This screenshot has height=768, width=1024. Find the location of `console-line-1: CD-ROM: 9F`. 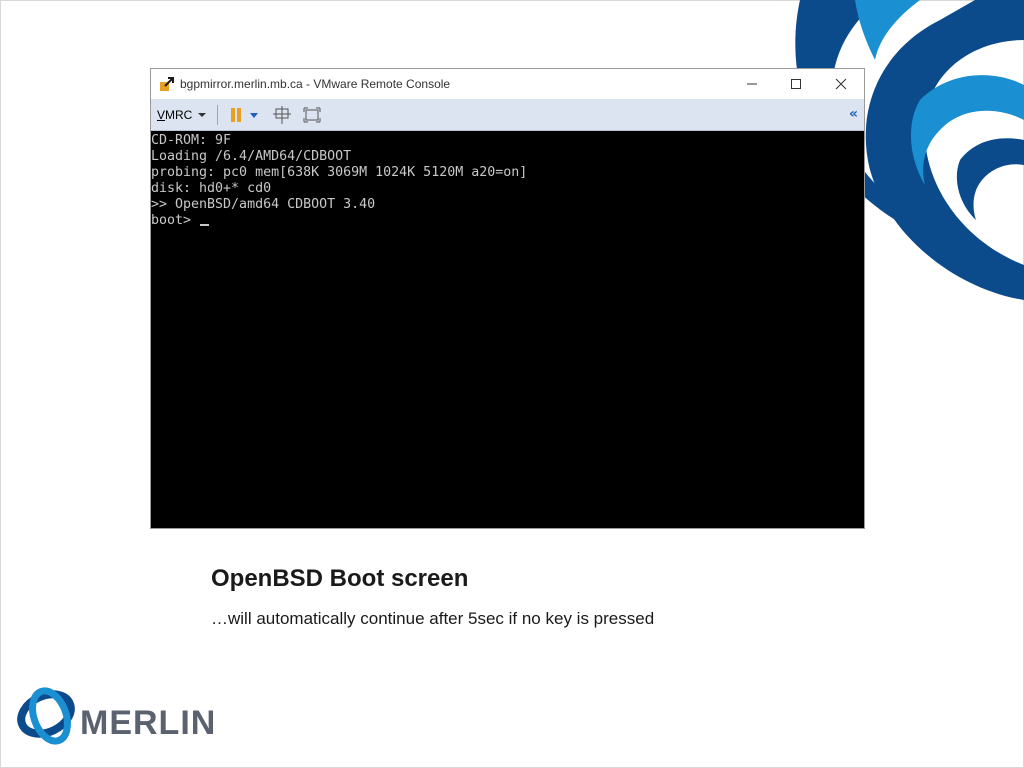

console-line-1: CD-ROM: 9F is located at coordinates (191, 140).